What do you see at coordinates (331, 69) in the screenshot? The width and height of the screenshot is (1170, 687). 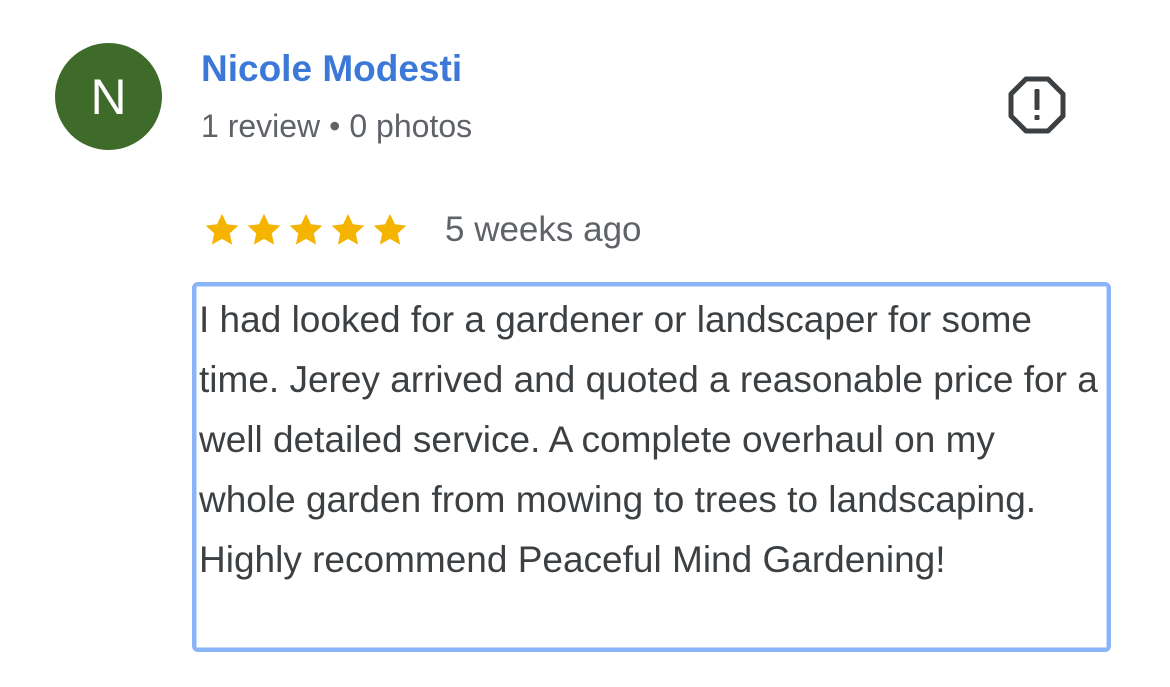 I see `reviewer-name: Nicole Modesti` at bounding box center [331, 69].